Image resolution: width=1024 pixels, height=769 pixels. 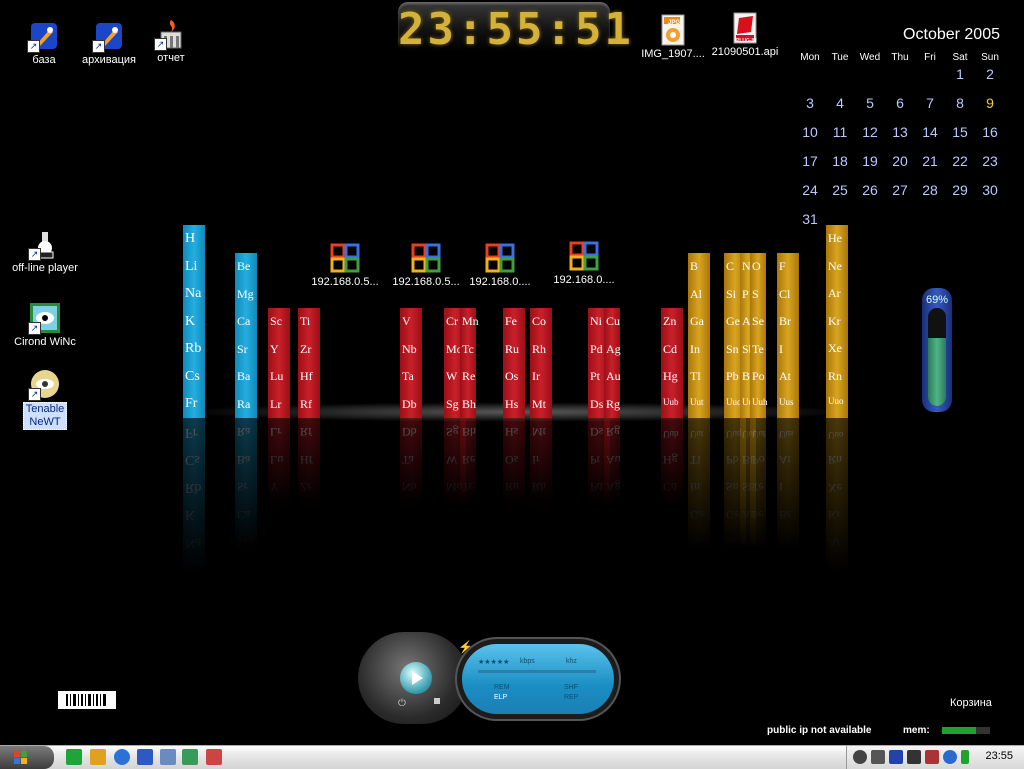 What do you see at coordinates (860, 757) in the screenshot?
I see `volume-icon` at bounding box center [860, 757].